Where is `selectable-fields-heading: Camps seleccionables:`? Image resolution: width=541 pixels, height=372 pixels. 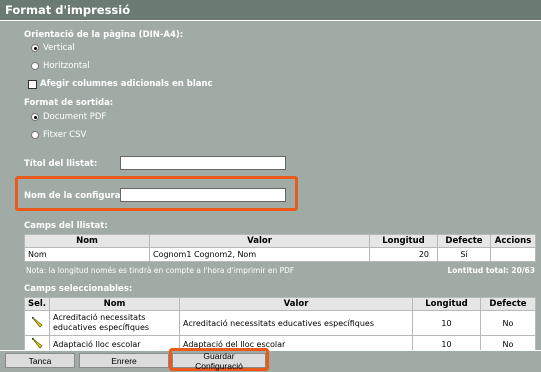 selectable-fields-heading: Camps seleccionables: is located at coordinates (78, 289).